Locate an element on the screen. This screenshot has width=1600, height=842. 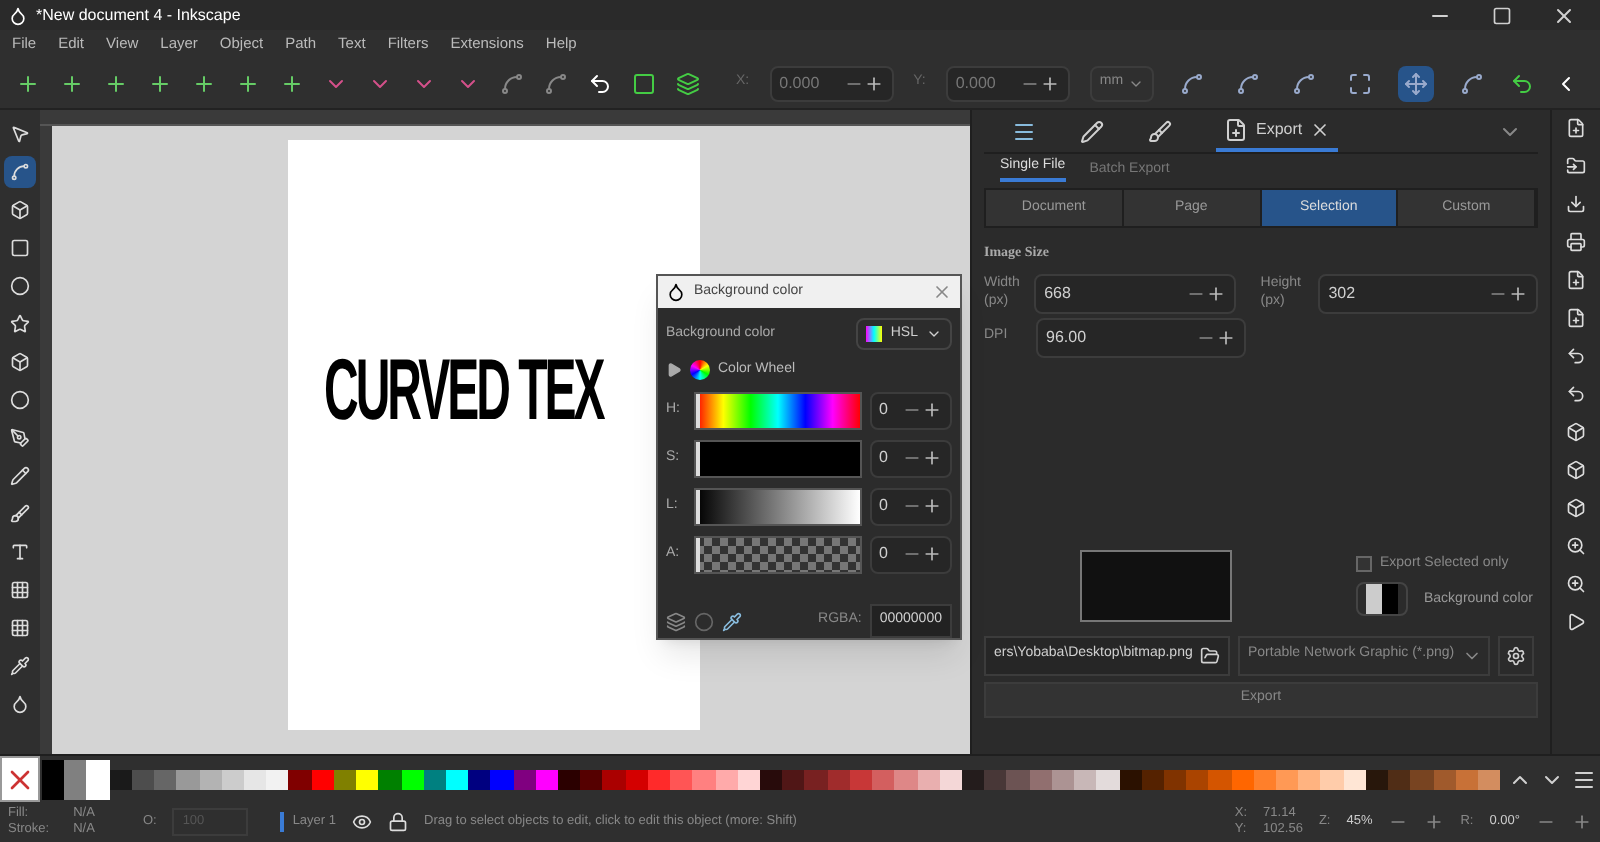
menu-icon is located at coordinates (1584, 779).